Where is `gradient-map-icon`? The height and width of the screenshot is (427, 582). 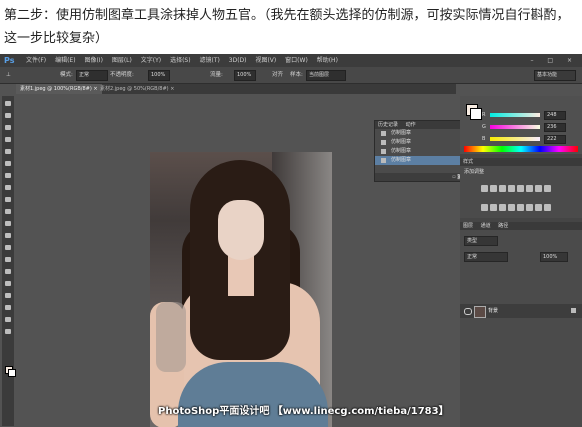
gradient-map-icon is located at coordinates (538, 207).